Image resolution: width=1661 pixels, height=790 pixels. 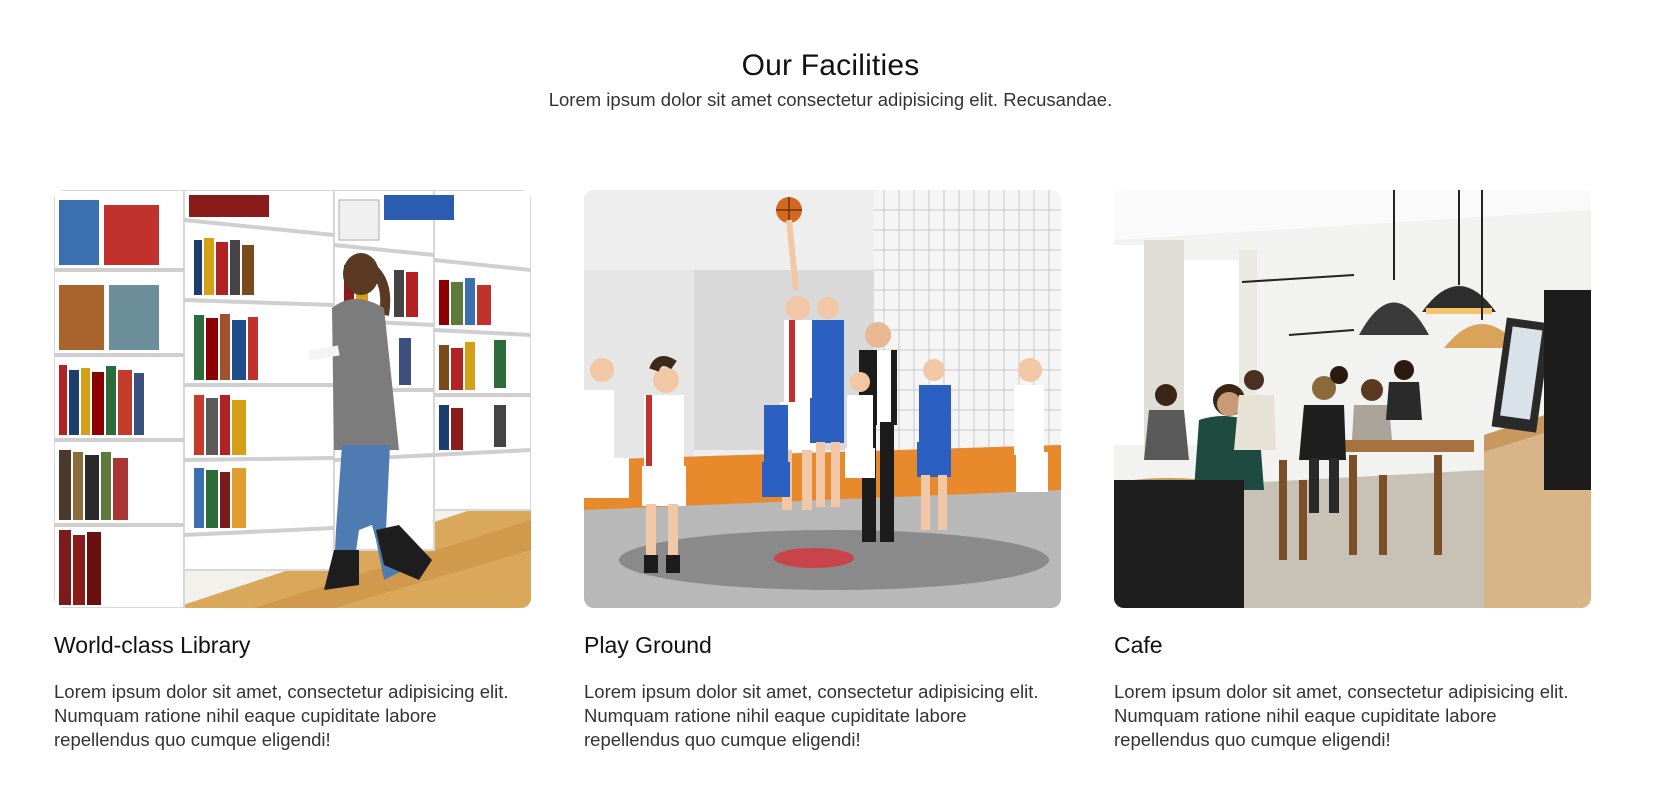 I want to click on facility-title: Cafe, so click(x=1138, y=645).